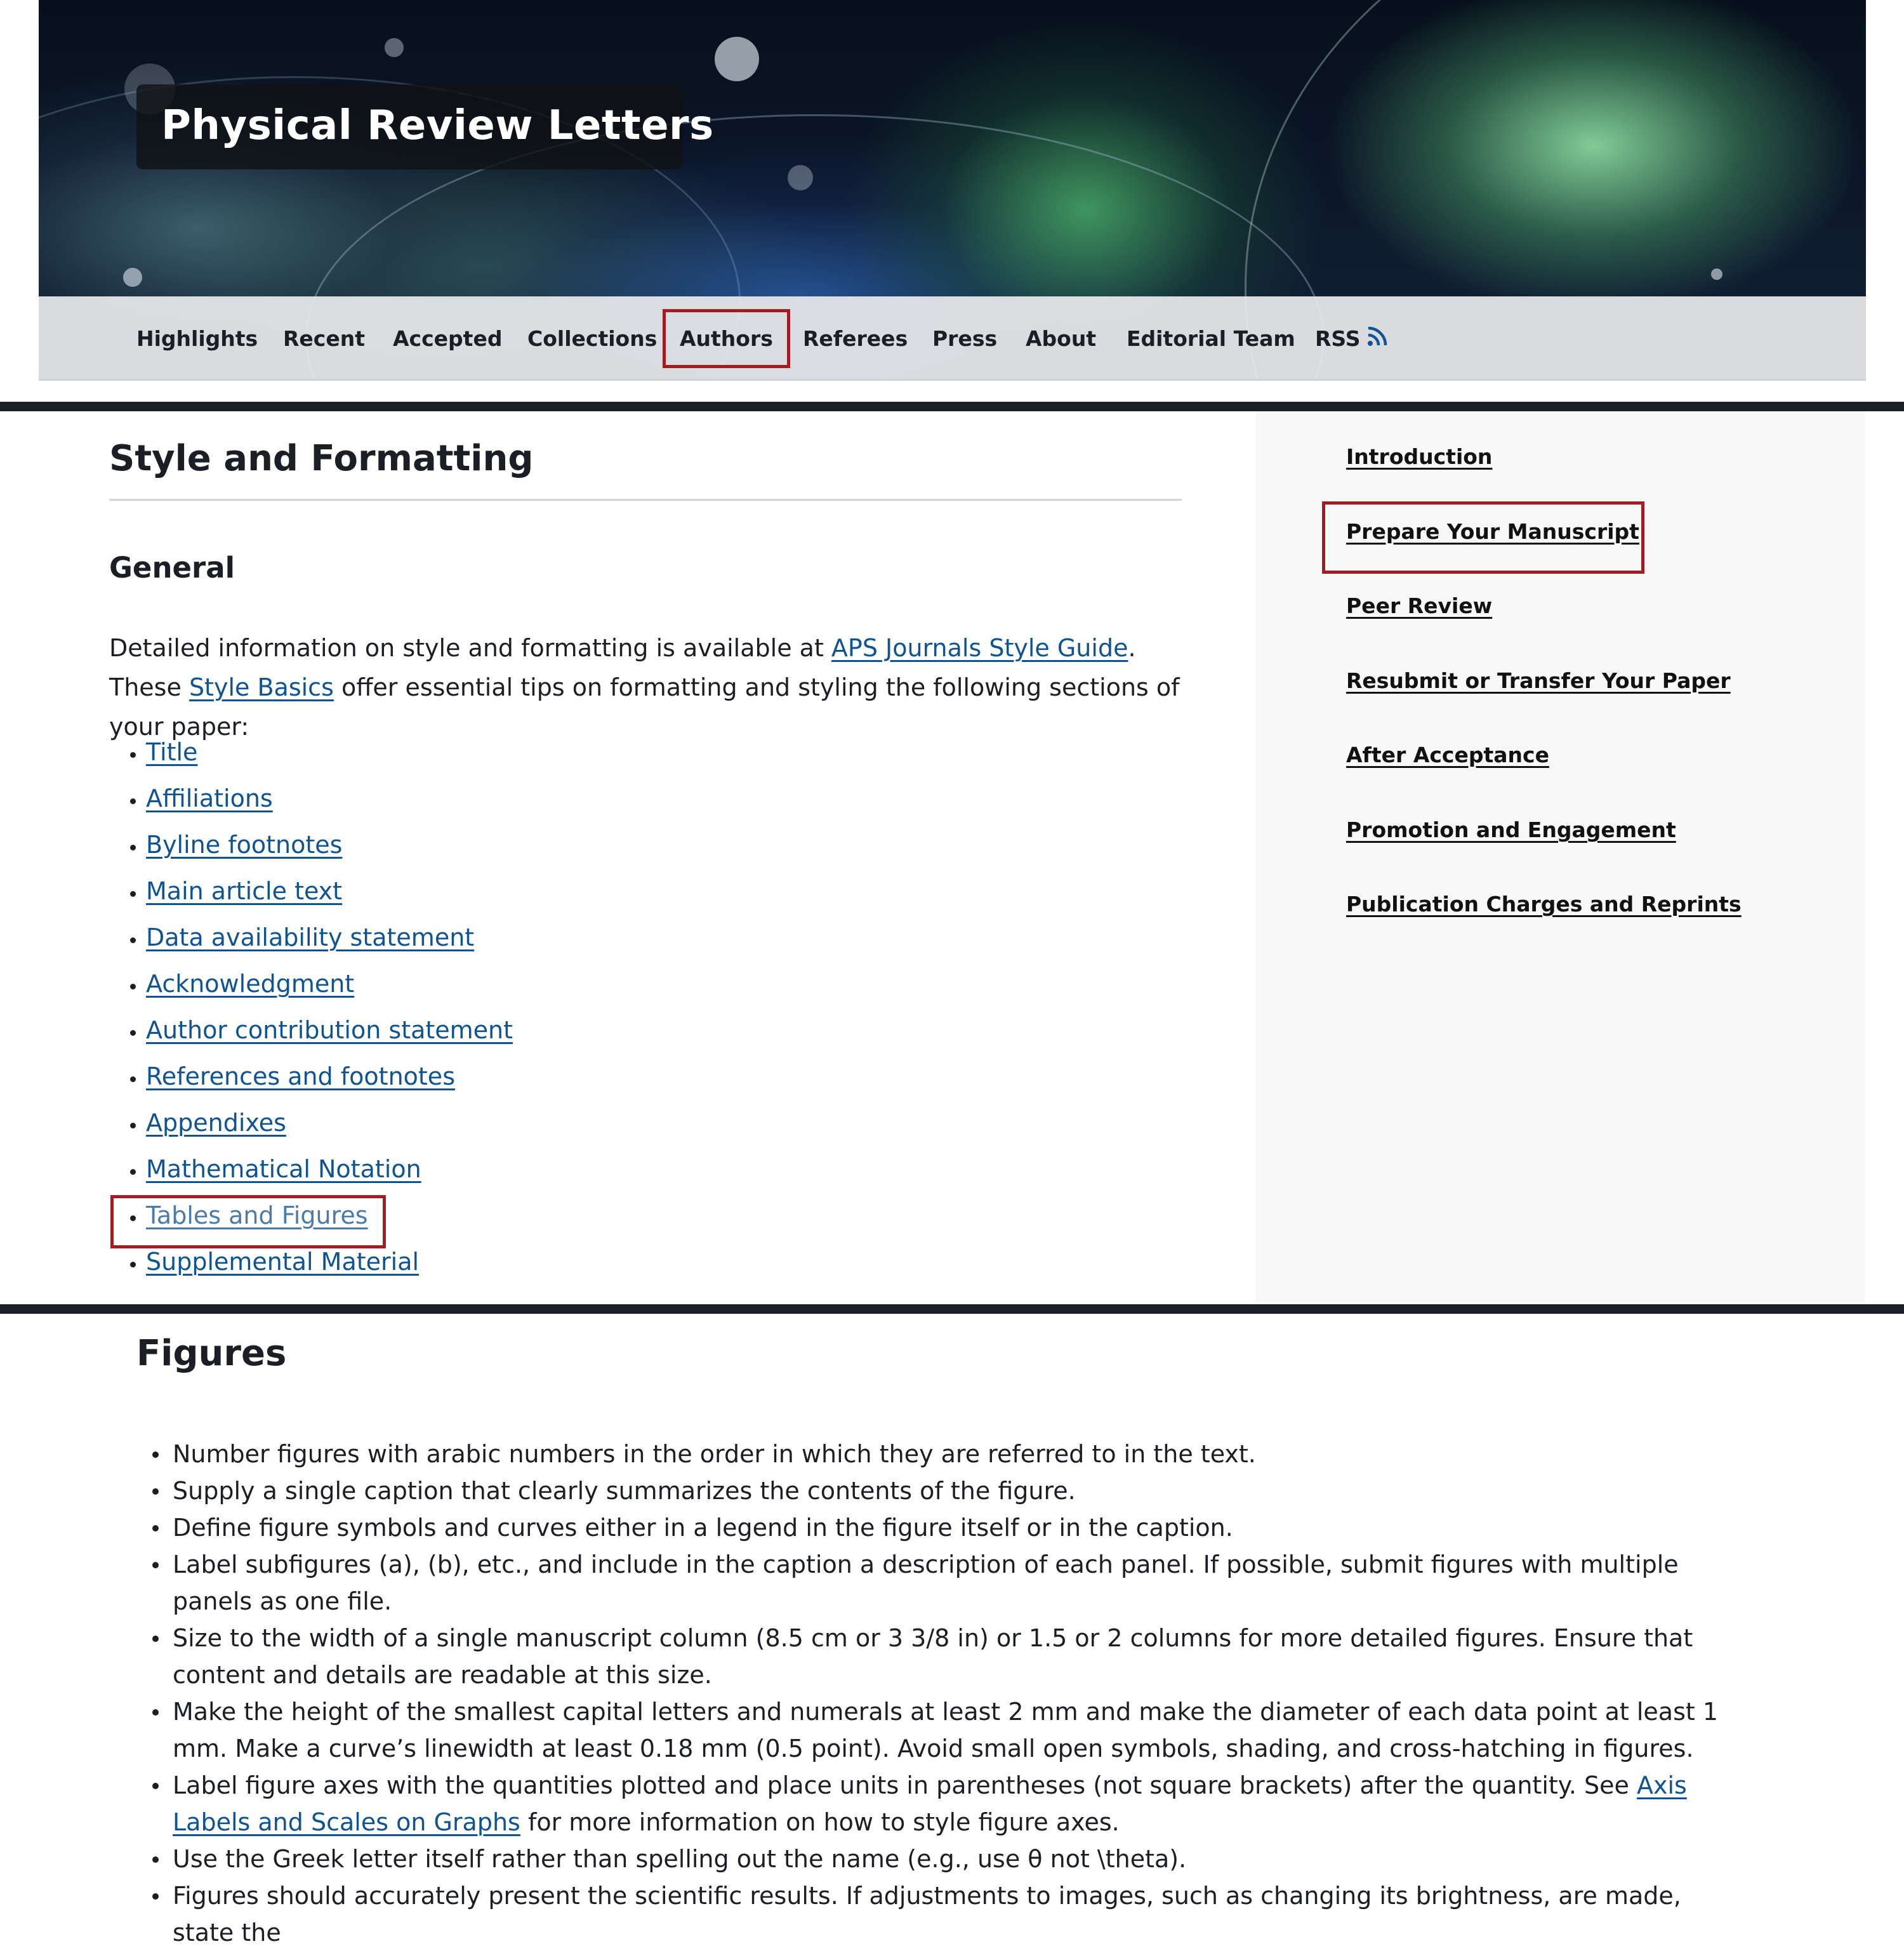  Describe the element at coordinates (171, 752) in the screenshot. I see `section-link-title: Title` at that location.